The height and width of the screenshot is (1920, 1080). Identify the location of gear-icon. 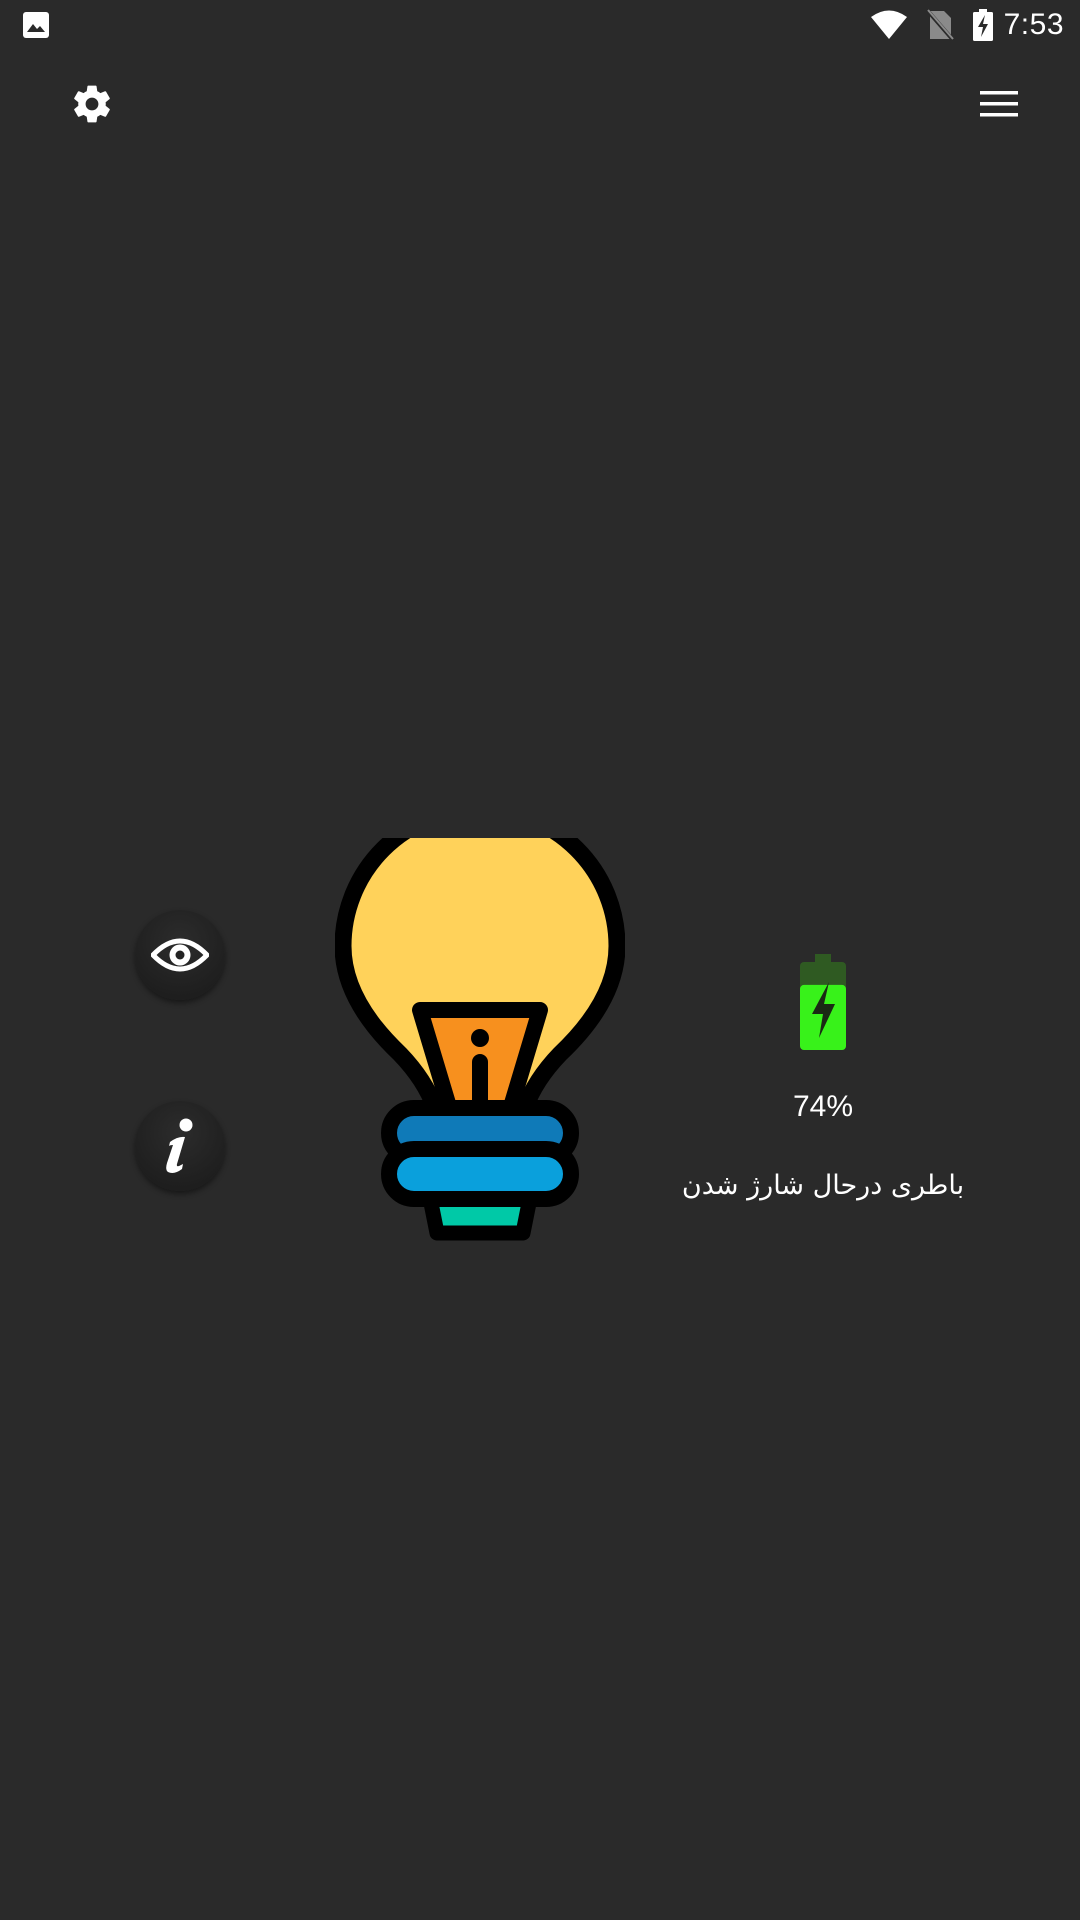
(92, 104).